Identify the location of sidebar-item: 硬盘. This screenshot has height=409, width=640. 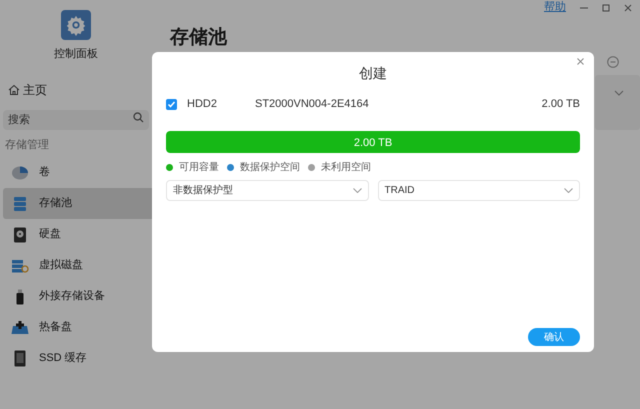
(77, 234).